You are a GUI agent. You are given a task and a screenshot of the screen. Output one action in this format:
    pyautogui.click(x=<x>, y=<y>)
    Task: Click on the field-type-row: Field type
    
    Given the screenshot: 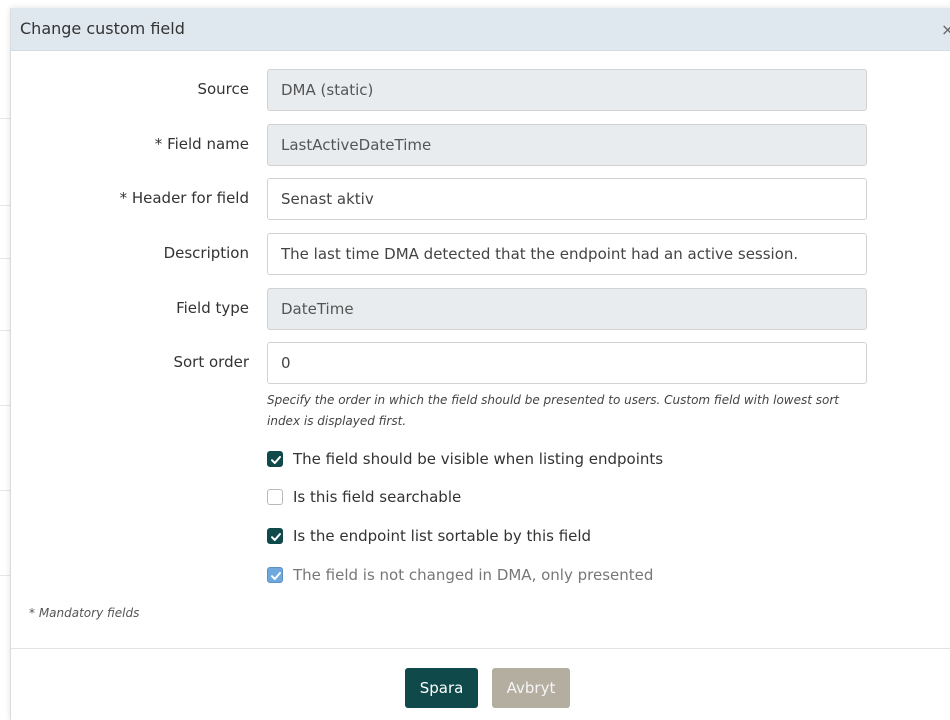 What is the action you would take?
    pyautogui.click(x=480, y=309)
    